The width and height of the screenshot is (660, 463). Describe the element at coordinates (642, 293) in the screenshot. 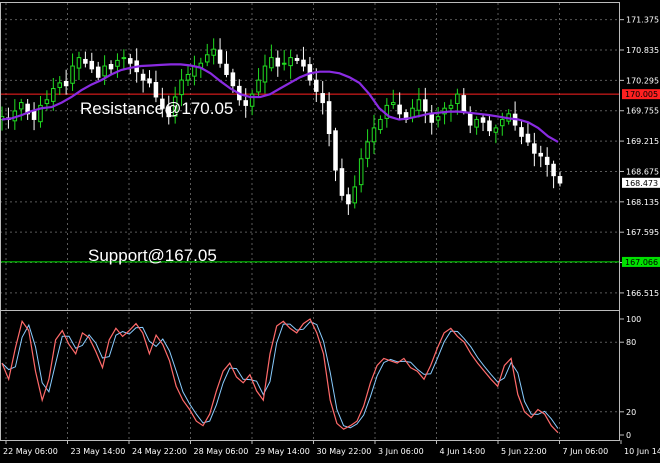

I see `y-tick-label: 166.515` at that location.